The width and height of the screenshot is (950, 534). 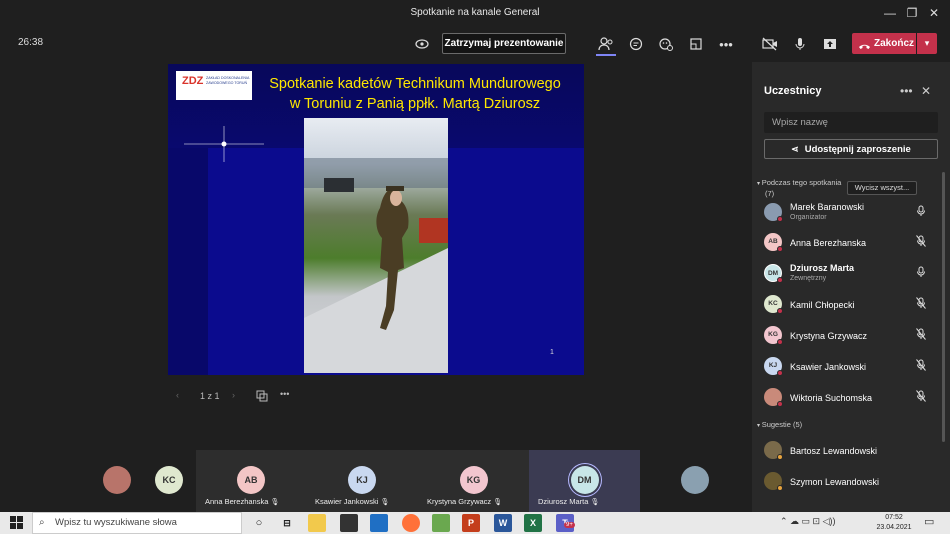 What do you see at coordinates (779, 424) in the screenshot?
I see `suggestions-section-header: ▾ Sugestie (5)` at bounding box center [779, 424].